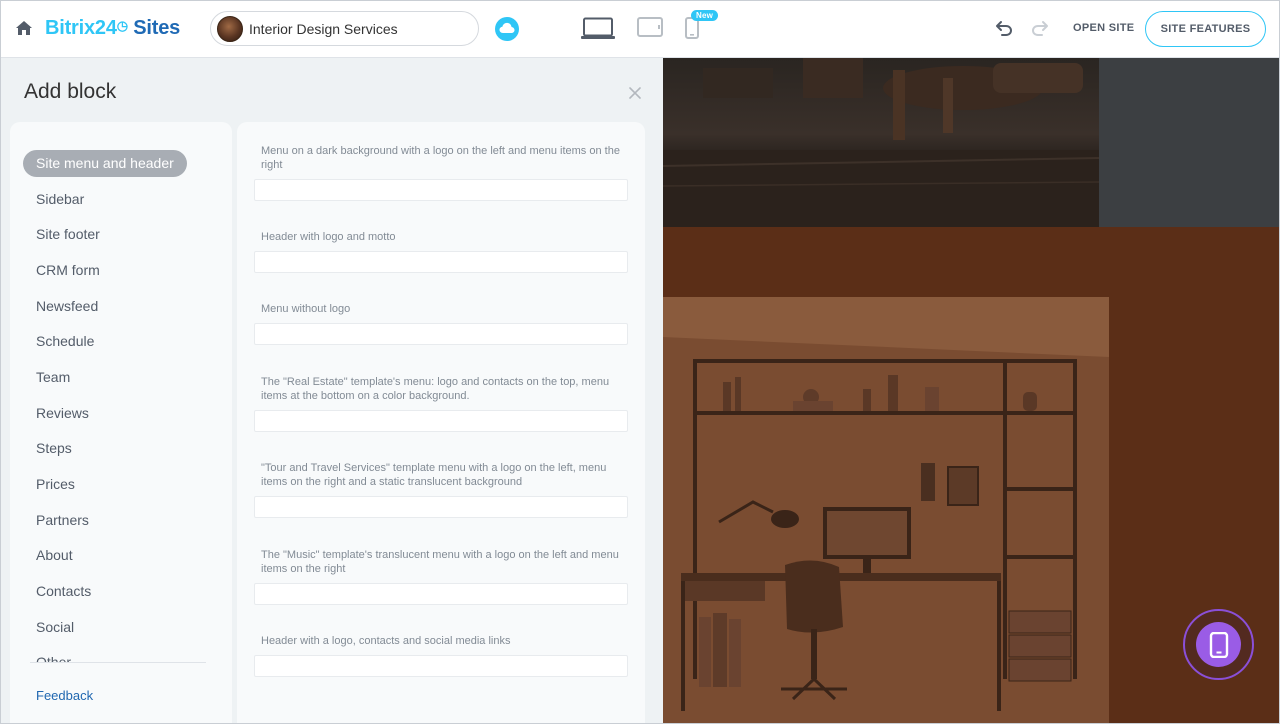 The height and width of the screenshot is (724, 1280). Describe the element at coordinates (53, 377) in the screenshot. I see `category-team: Team` at that location.